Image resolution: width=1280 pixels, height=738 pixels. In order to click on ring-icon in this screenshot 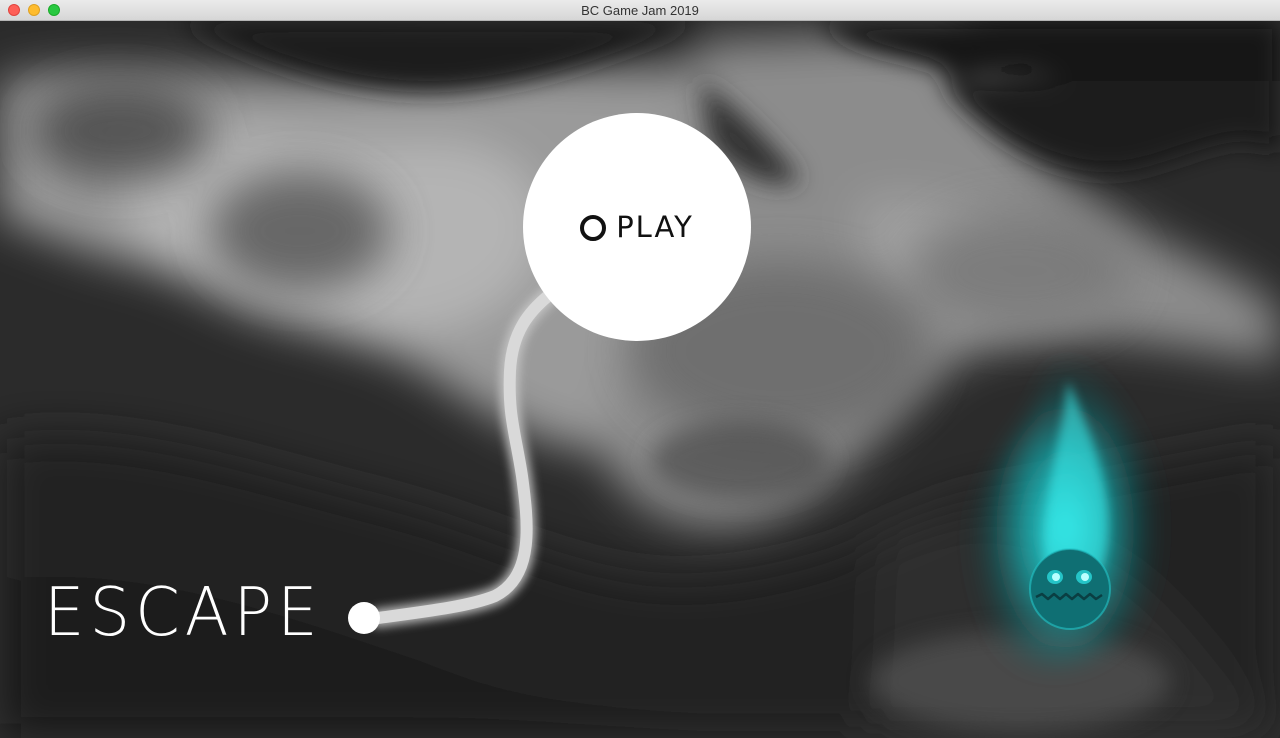, I will do `click(593, 228)`.